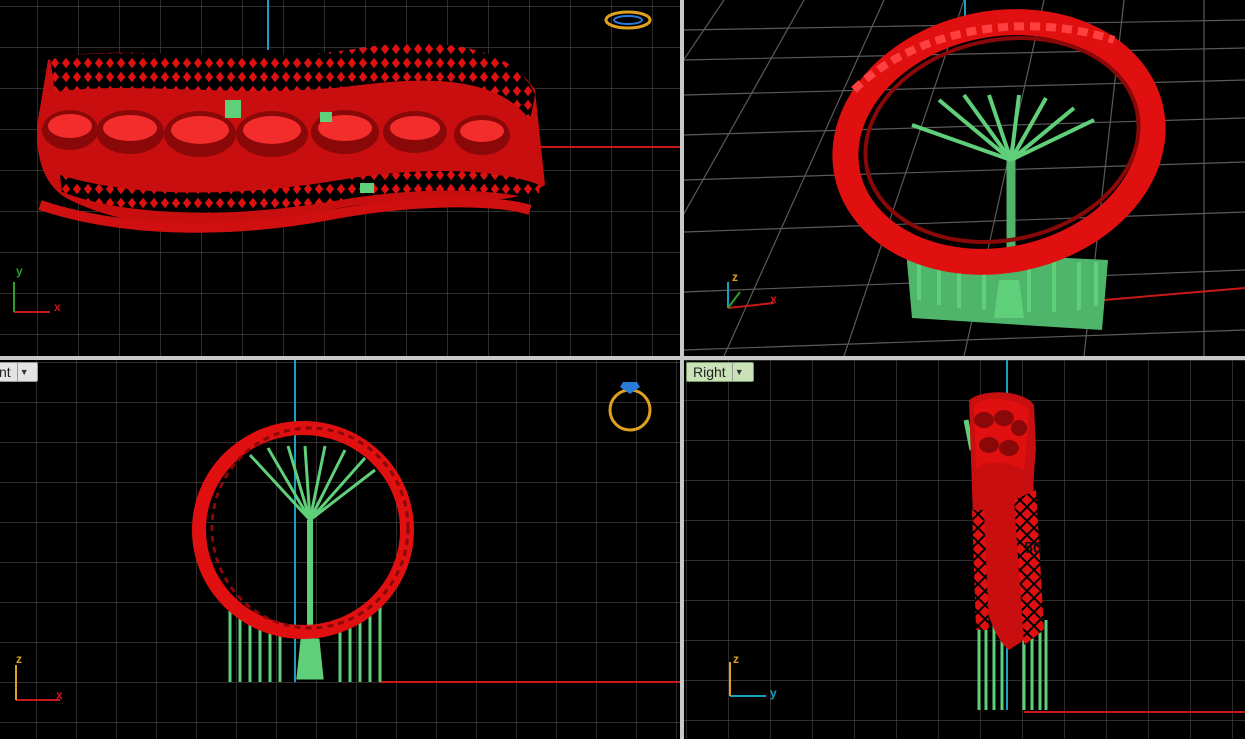 This screenshot has width=1245, height=739. I want to click on viewport-tab-label: Right, so click(709, 372).